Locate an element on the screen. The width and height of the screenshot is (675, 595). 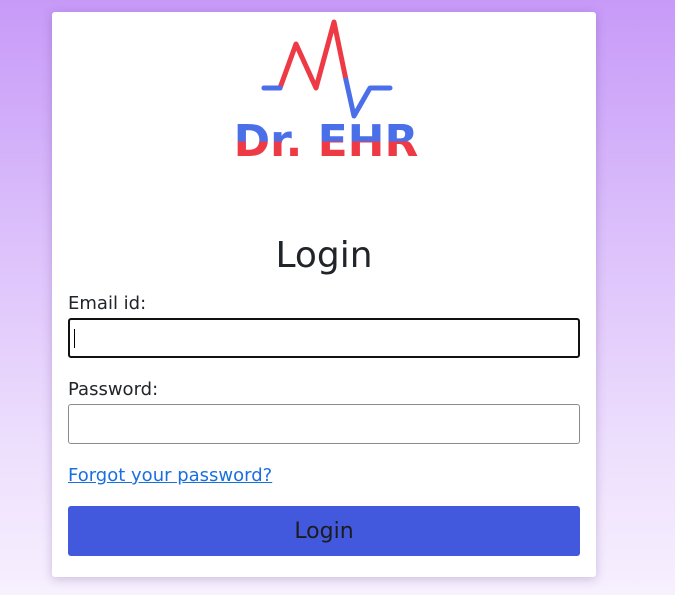
login-button: Login is located at coordinates (324, 531).